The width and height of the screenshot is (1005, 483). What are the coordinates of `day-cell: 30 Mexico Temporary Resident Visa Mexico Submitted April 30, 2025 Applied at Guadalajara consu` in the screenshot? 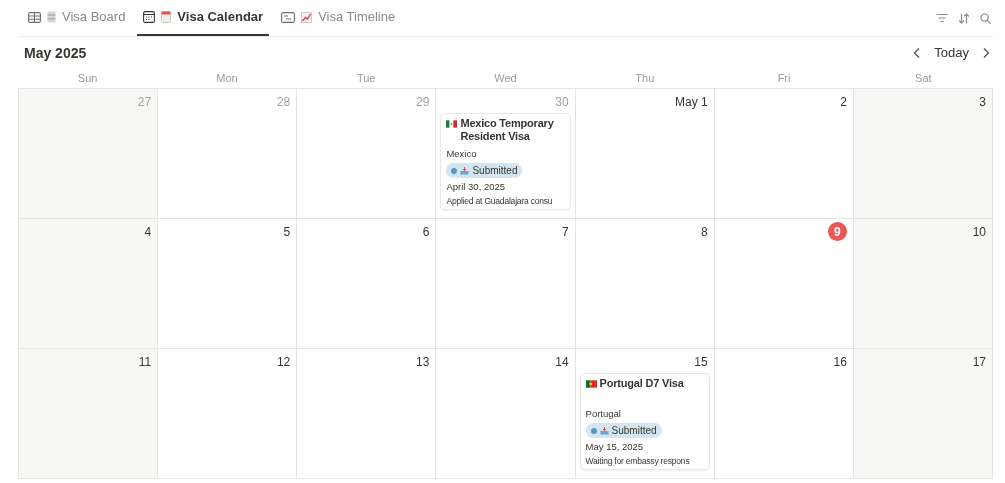 It's located at (506, 154).